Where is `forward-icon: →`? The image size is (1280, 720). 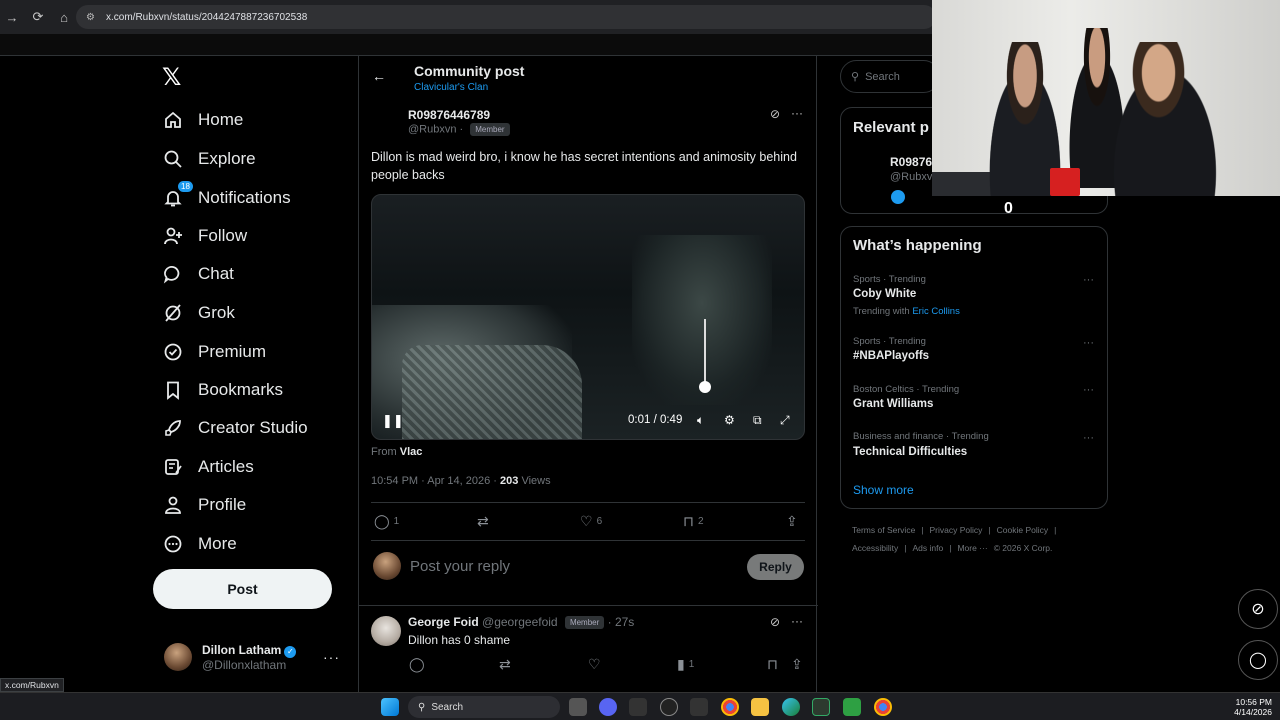
forward-icon: → is located at coordinates (12, 17).